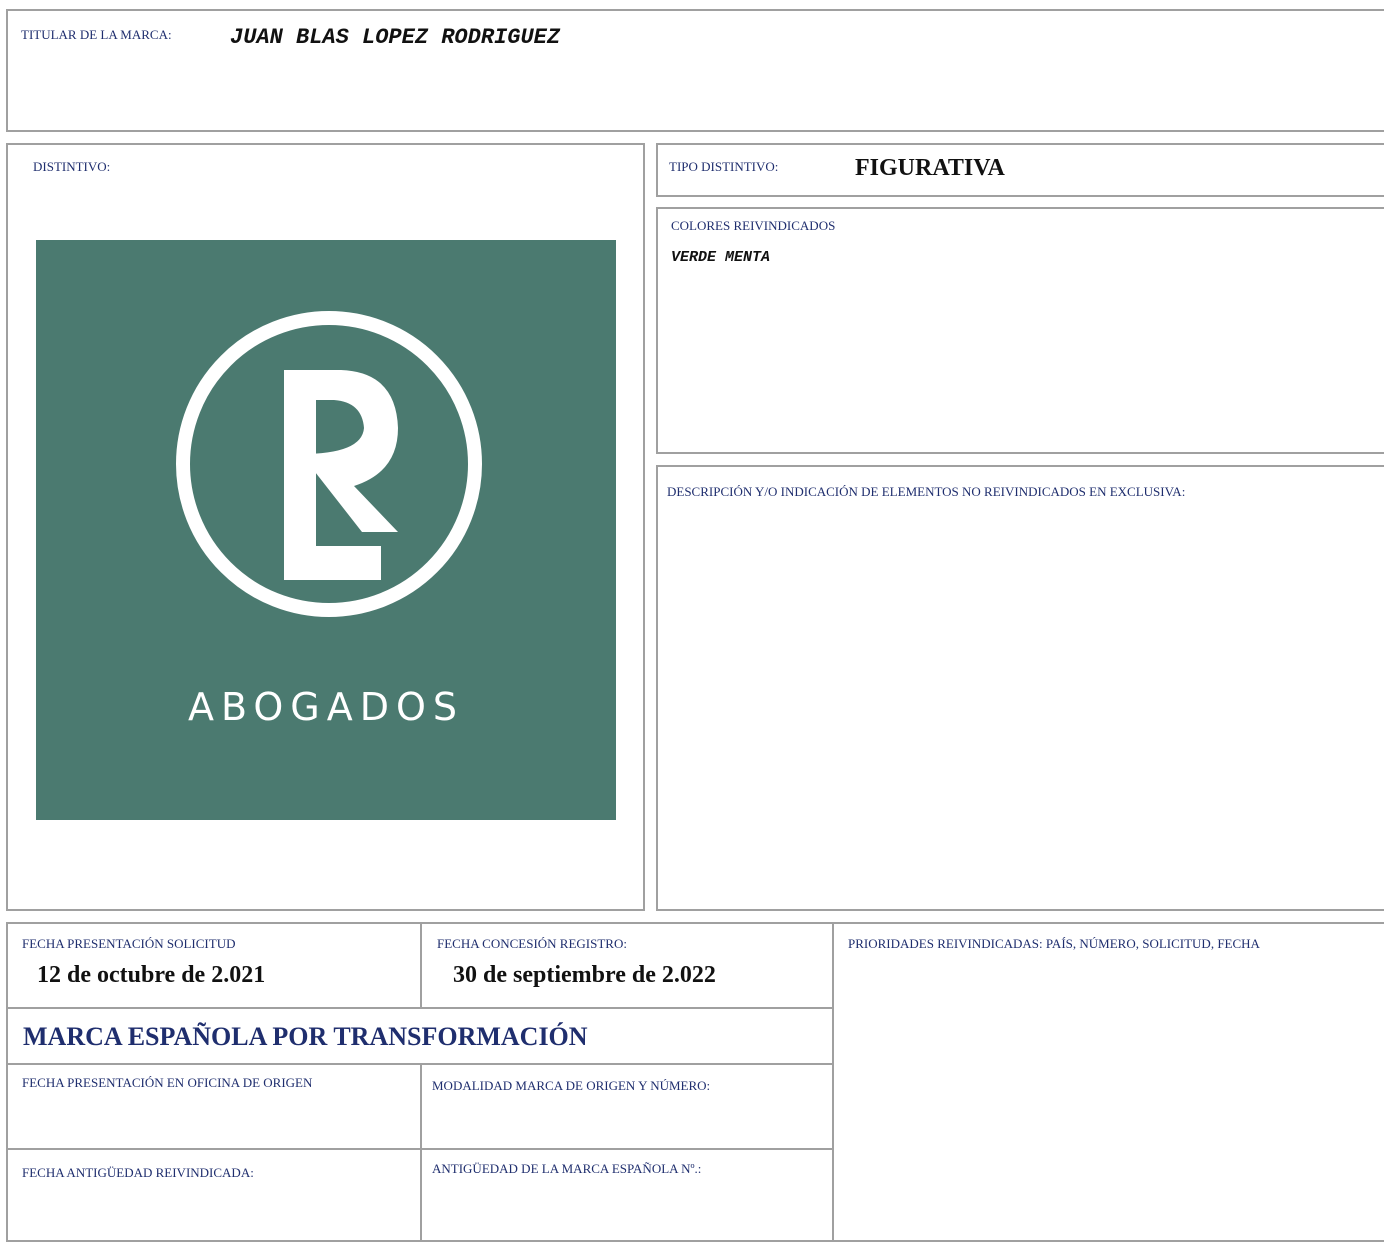  Describe the element at coordinates (571, 1085) in the screenshot. I see `modalidad-origen-label: MODALIDAD MARCA DE ORIGEN Y NÚMERO:` at that location.